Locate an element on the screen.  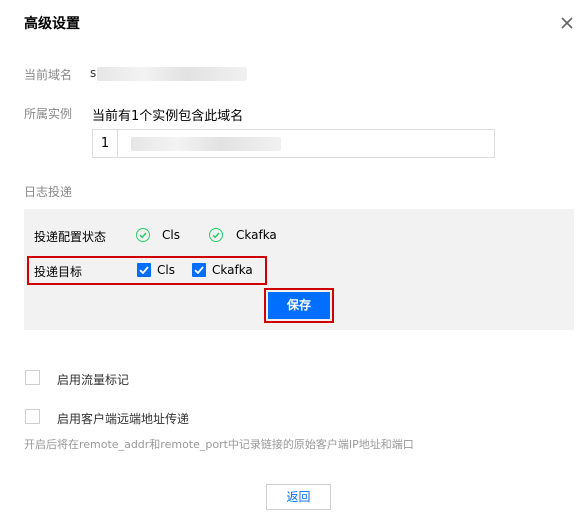
log-delivery-label: 日志投递 is located at coordinates (48, 192).